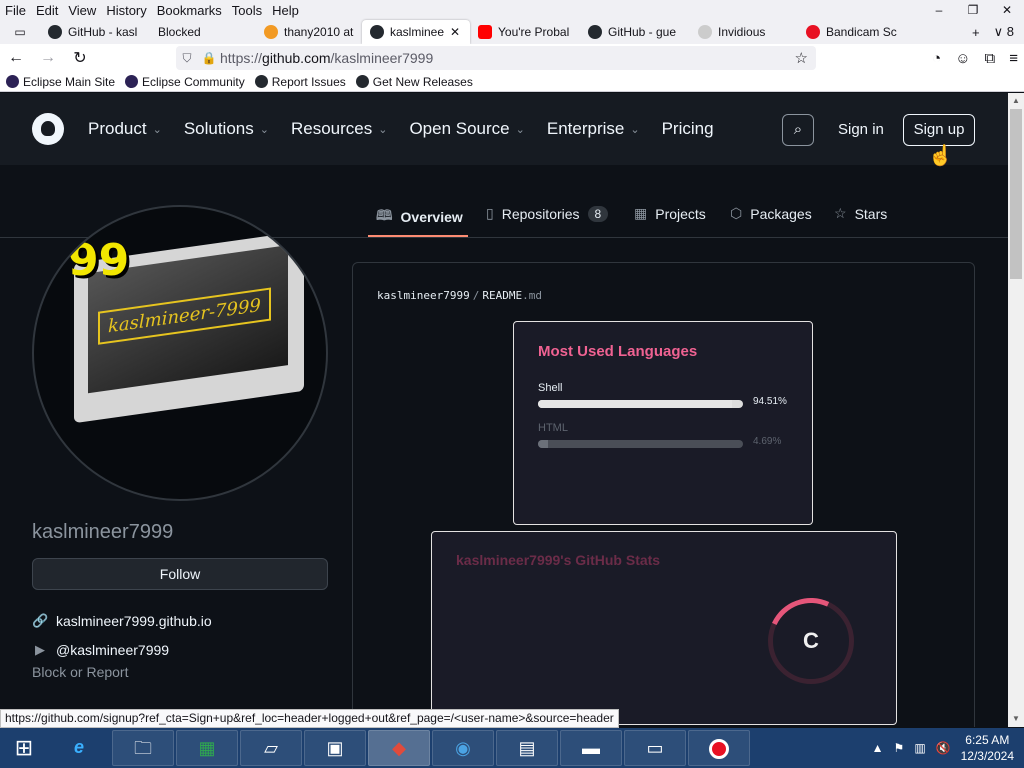 The image size is (1024, 768). What do you see at coordinates (736, 213) in the screenshot?
I see `package-icon: ⬡` at bounding box center [736, 213].